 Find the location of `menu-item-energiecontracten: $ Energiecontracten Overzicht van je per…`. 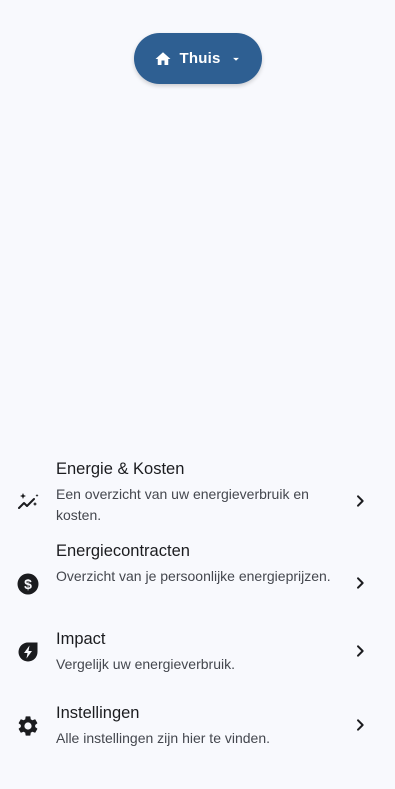

menu-item-energiecontracten: $ Energiecontracten Overzicht van je per… is located at coordinates (197, 578).